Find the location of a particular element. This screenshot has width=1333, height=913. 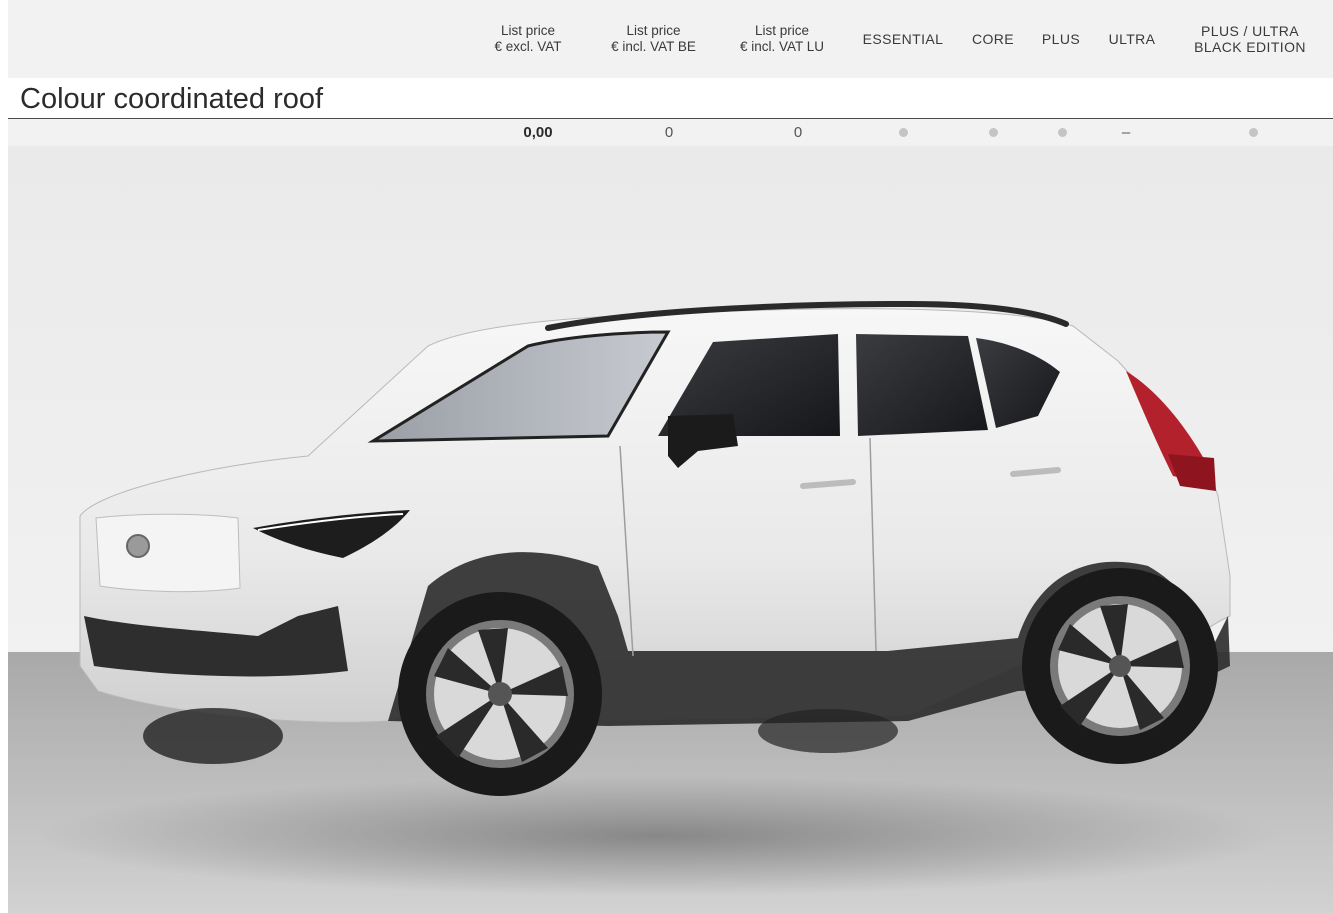

core-availability is located at coordinates (993, 132).